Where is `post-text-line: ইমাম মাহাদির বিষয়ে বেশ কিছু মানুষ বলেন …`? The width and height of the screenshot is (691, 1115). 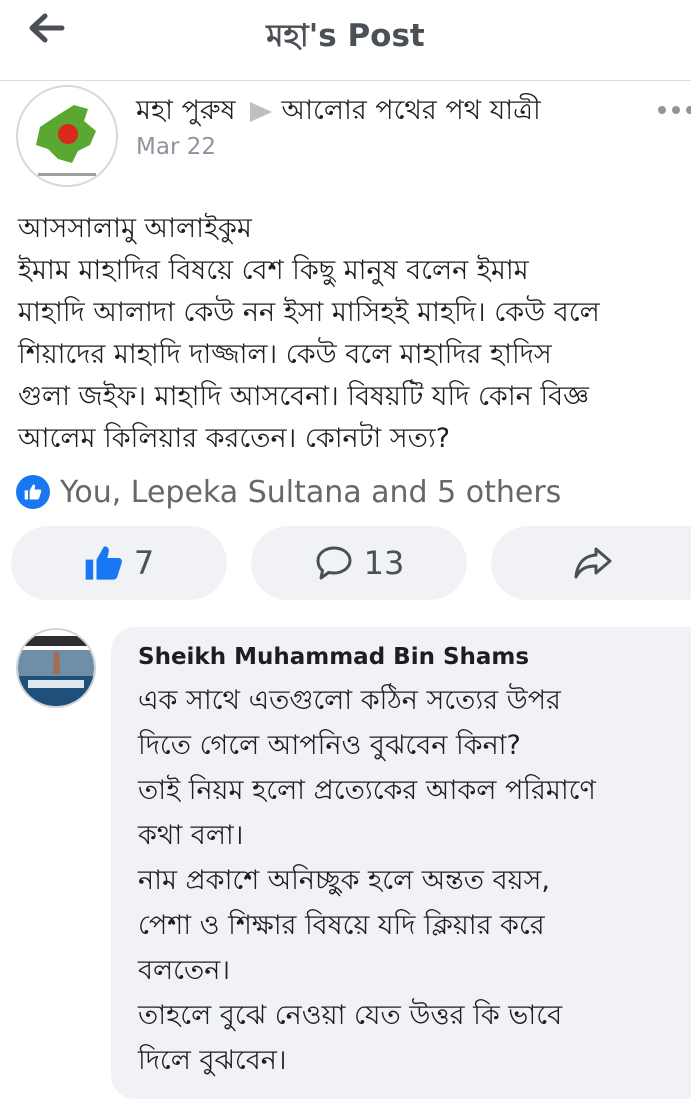
post-text-line: ইমাম মাহাদির বিষয়ে বেশ কিছু মানুষ বলেন … is located at coordinates (273, 270).